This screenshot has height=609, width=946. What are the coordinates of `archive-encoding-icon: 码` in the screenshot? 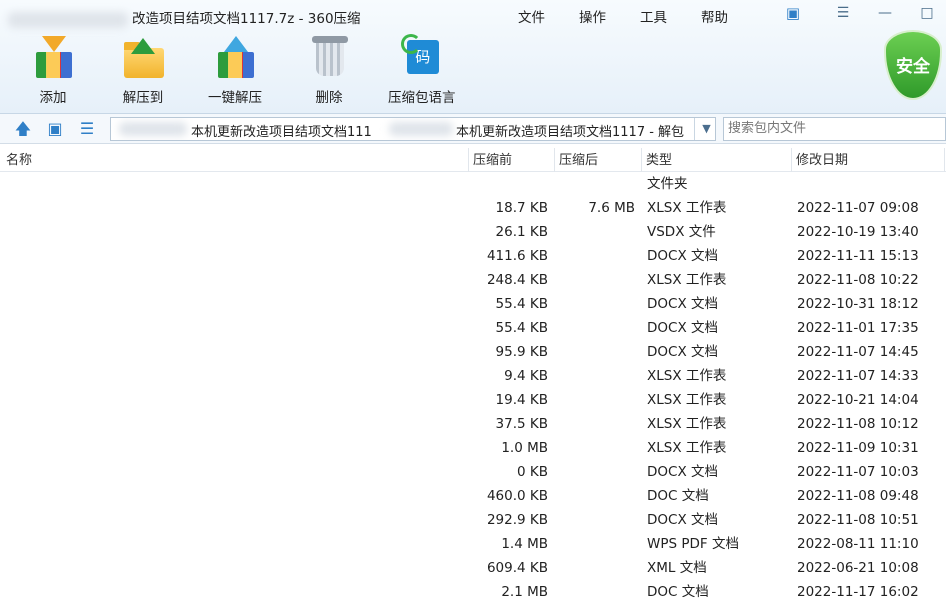 It's located at (422, 57).